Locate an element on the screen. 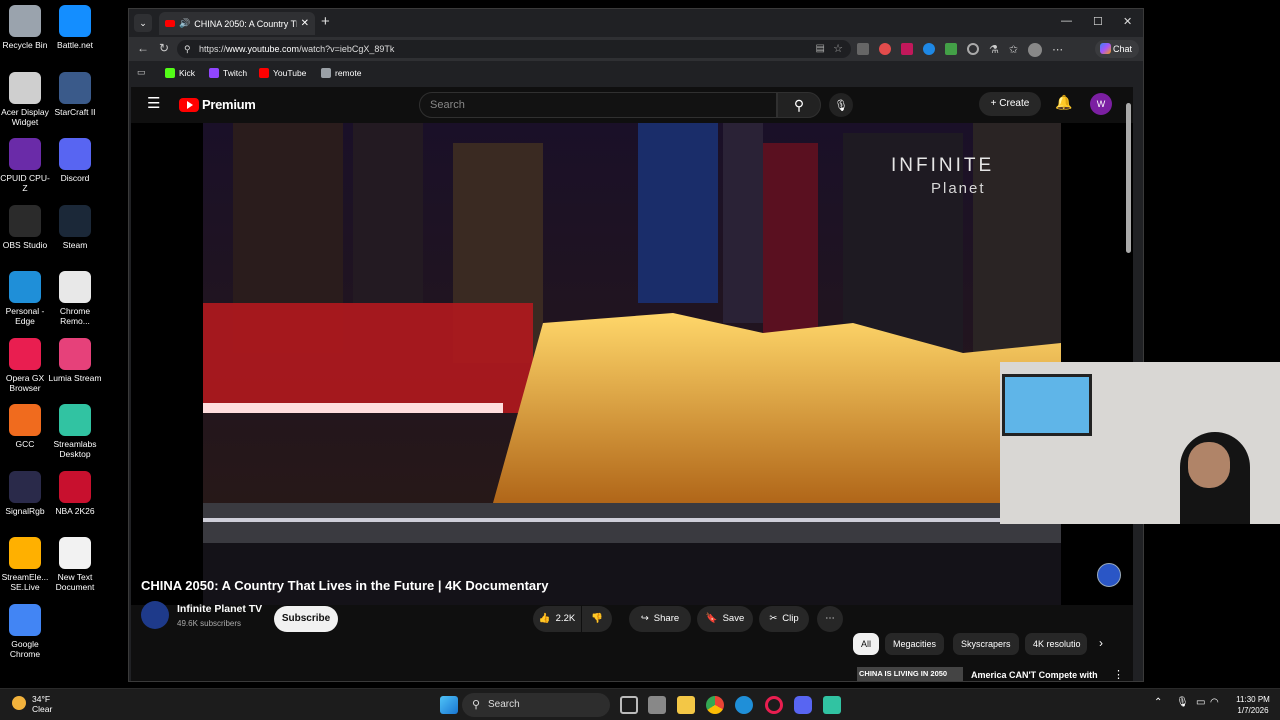  search-button: ⚲ is located at coordinates (799, 105).